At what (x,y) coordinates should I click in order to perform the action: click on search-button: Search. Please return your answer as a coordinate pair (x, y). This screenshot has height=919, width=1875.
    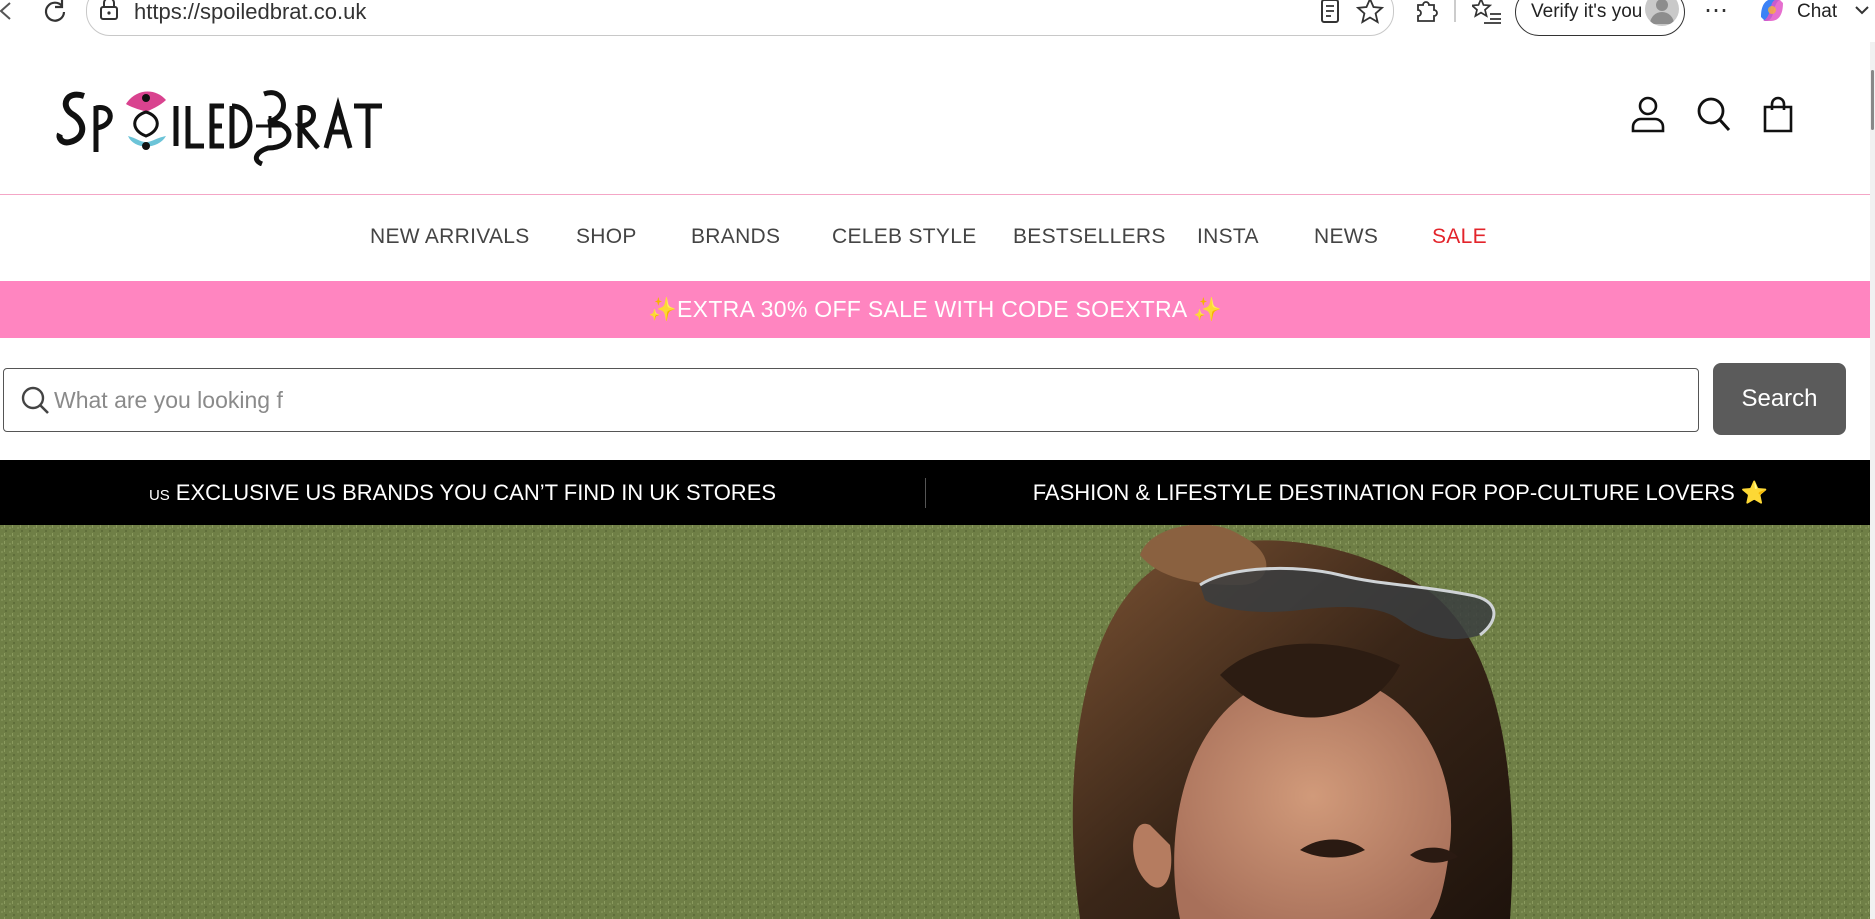
    Looking at the image, I should click on (1779, 399).